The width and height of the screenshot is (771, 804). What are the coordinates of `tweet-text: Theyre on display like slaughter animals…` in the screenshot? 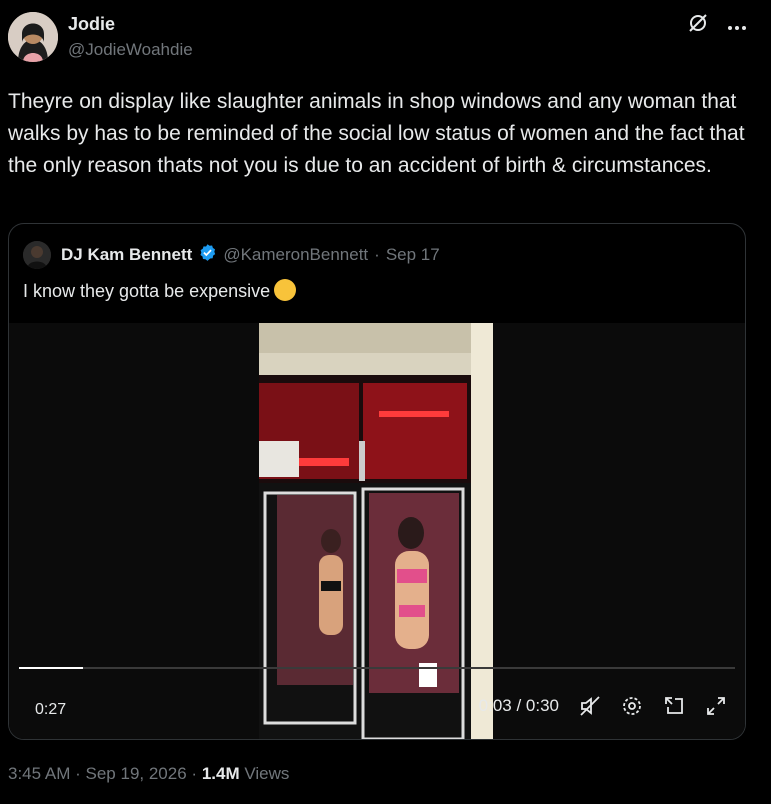 It's located at (376, 133).